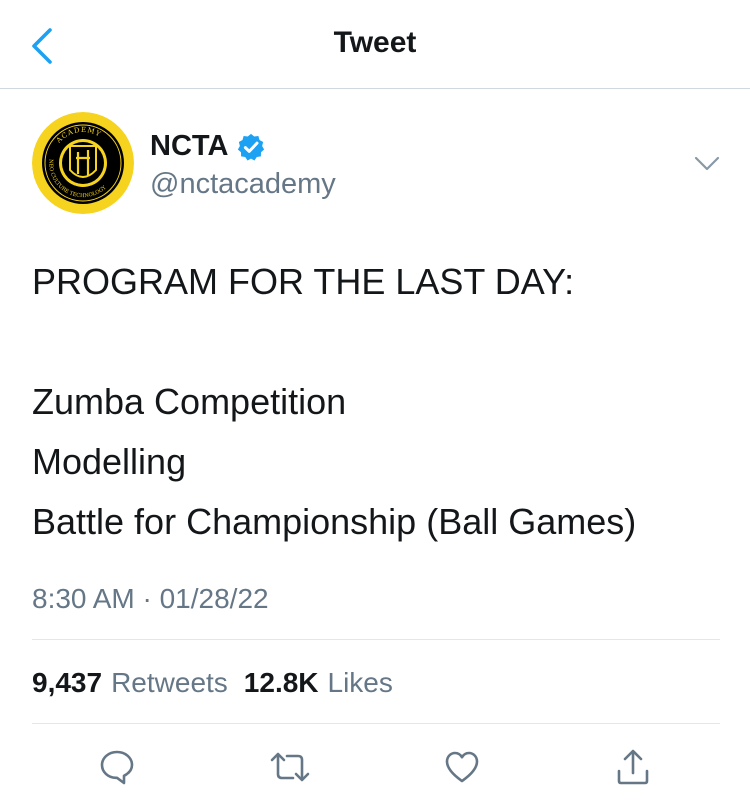  Describe the element at coordinates (109, 461) in the screenshot. I see `tweet-line: Modelling` at that location.